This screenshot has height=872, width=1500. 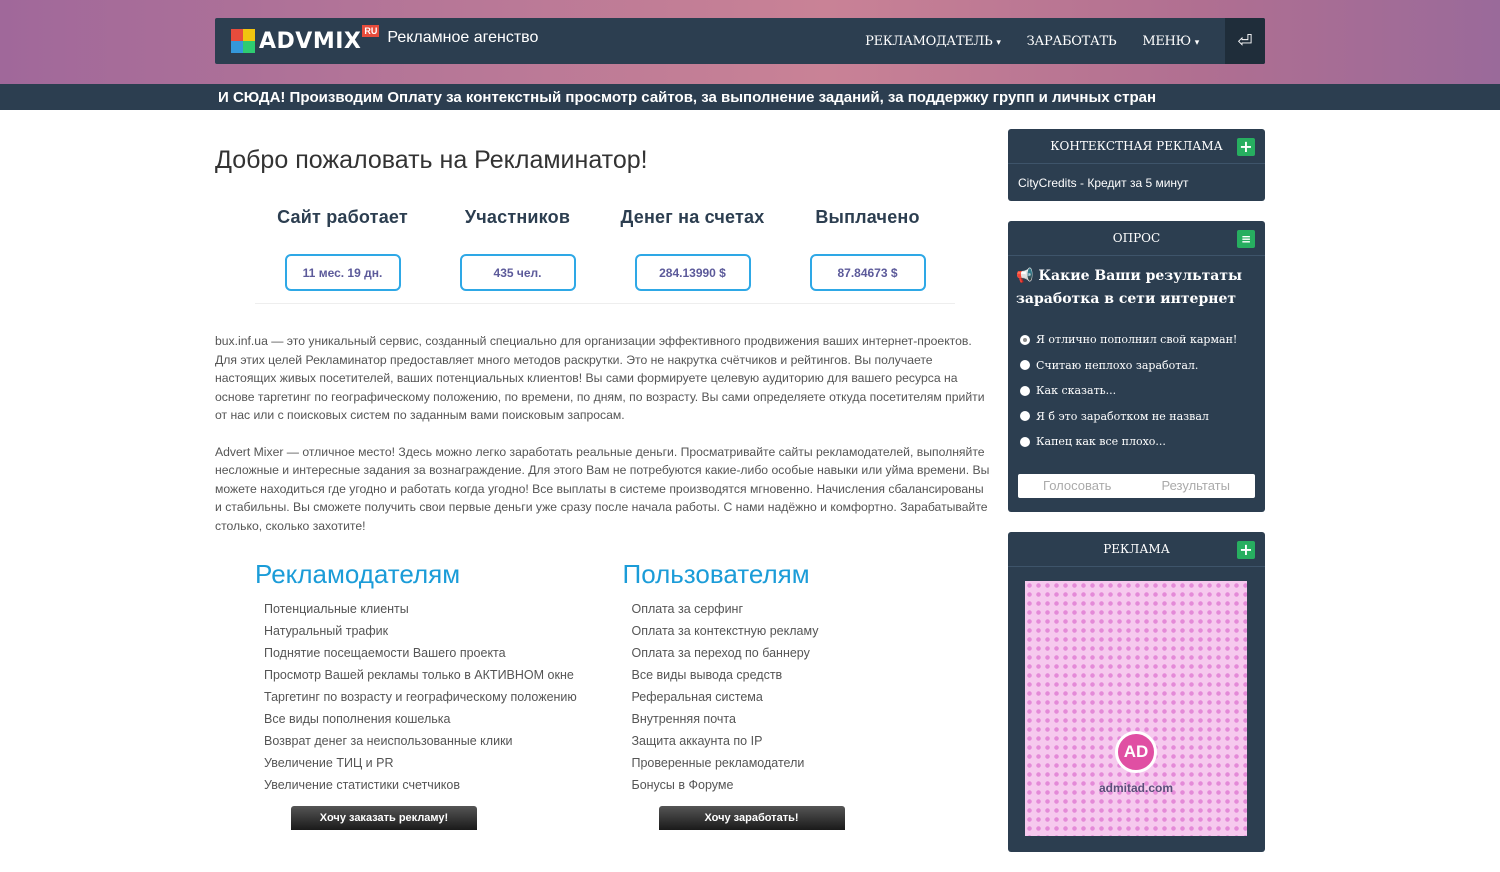 What do you see at coordinates (1135, 787) in the screenshot?
I see `ad-site: admitad.com` at bounding box center [1135, 787].